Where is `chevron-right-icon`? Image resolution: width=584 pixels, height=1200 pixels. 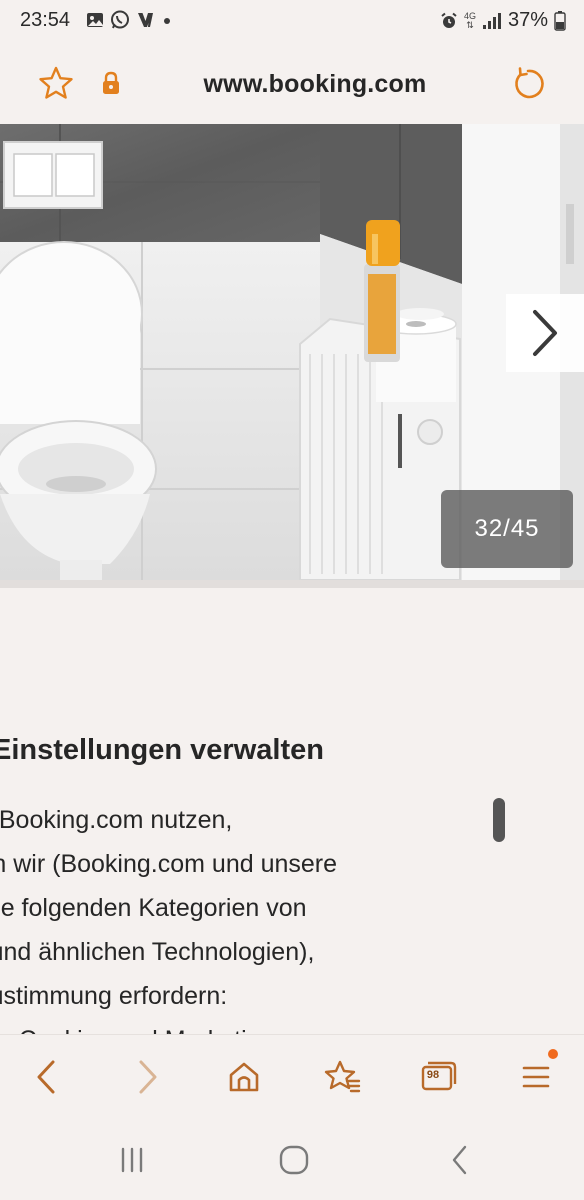 chevron-right-icon is located at coordinates (545, 333).